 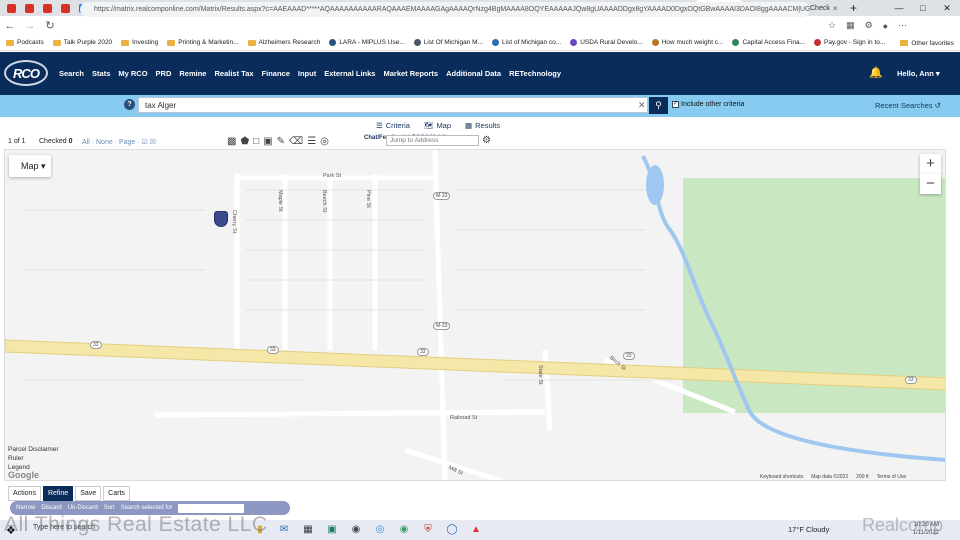 What do you see at coordinates (476, 529) in the screenshot?
I see `acrobat-icon: ▲` at bounding box center [476, 529].